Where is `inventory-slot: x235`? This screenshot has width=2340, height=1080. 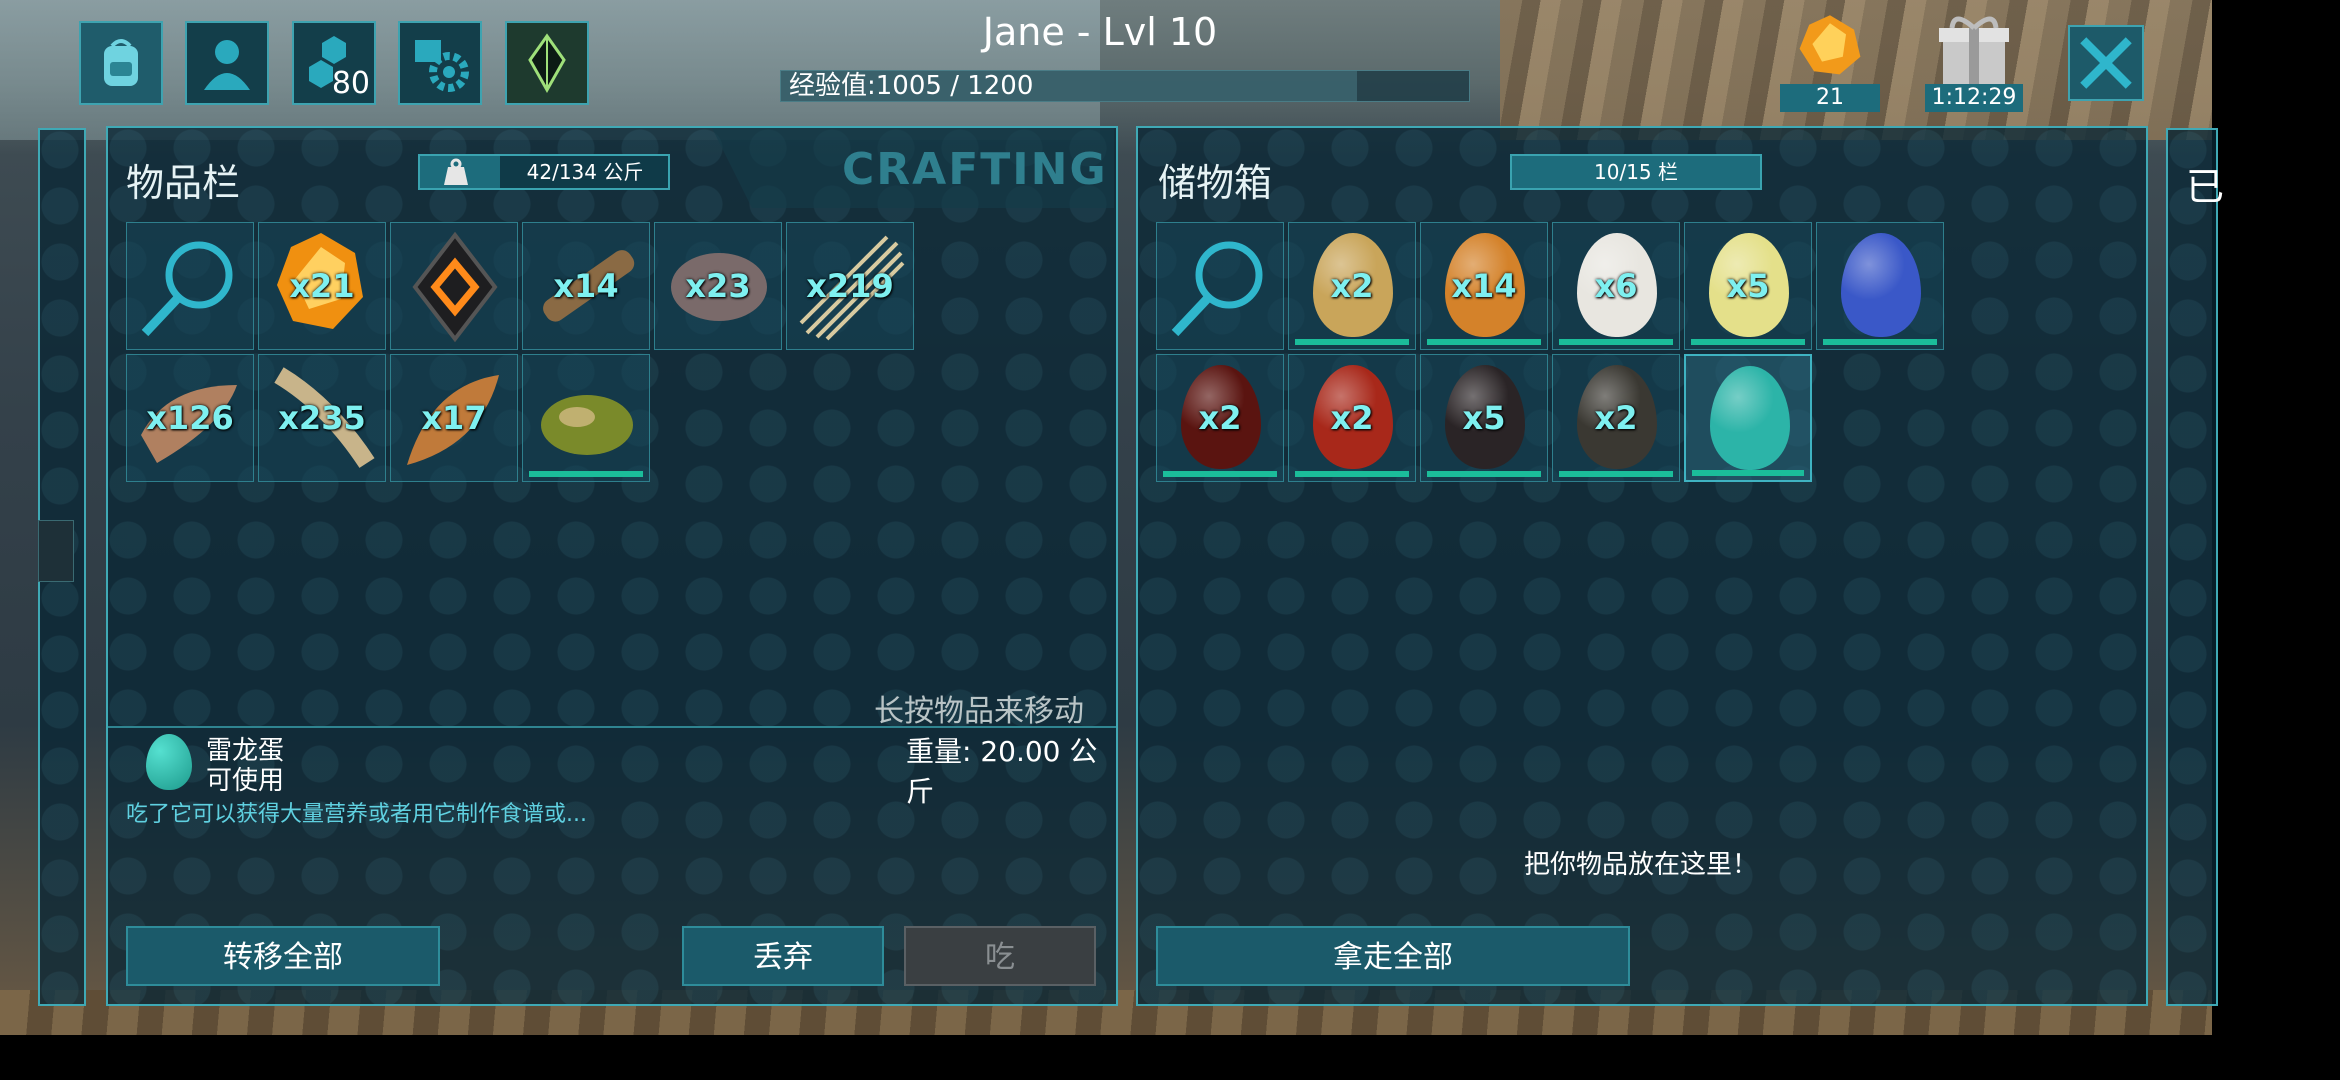 inventory-slot: x235 is located at coordinates (322, 418).